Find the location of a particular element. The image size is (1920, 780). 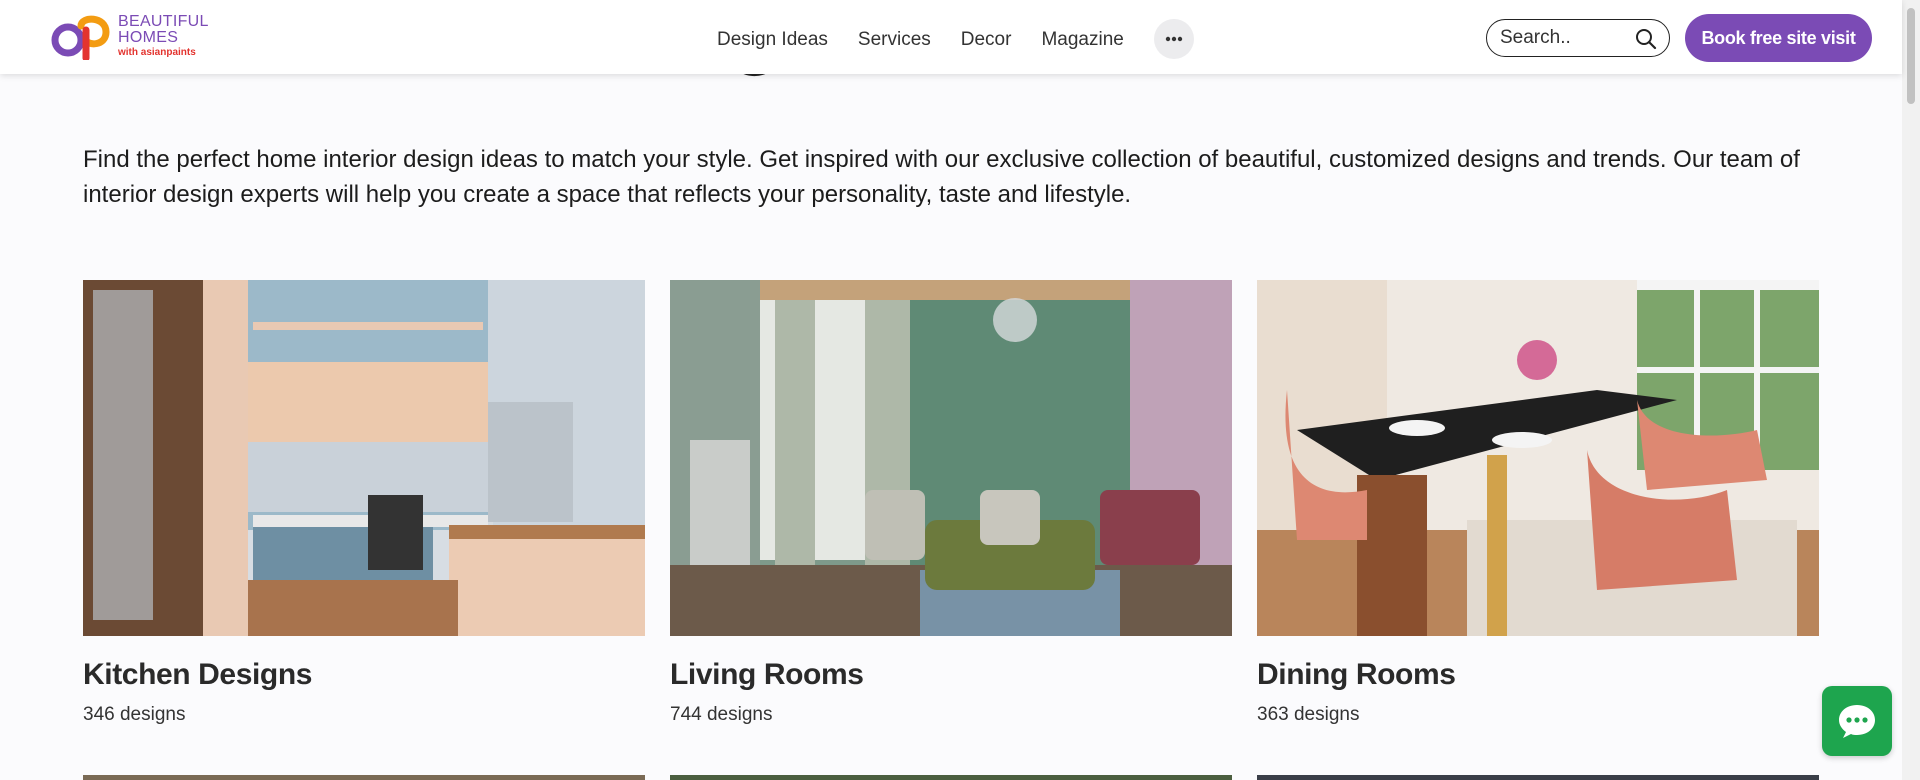

search-input is located at coordinates (1565, 38).